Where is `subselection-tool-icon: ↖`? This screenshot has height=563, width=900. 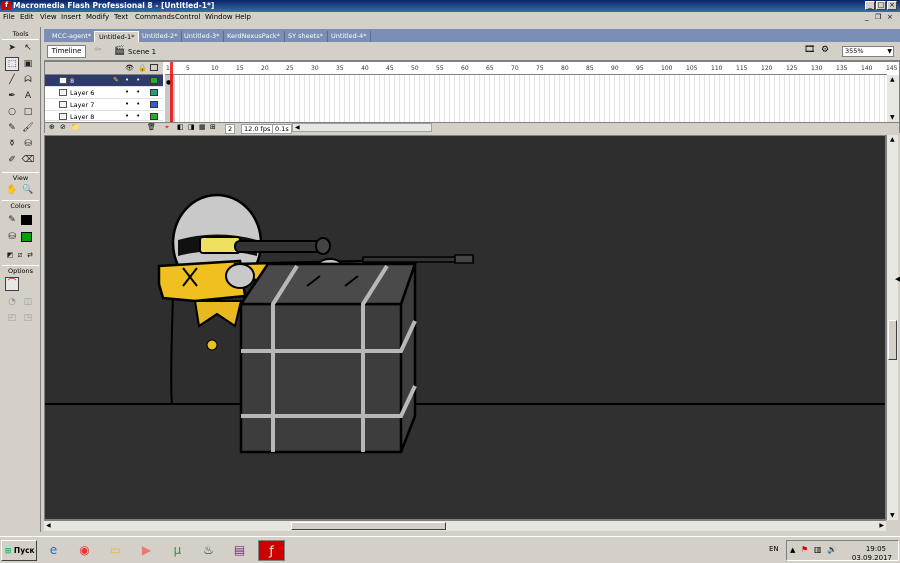
subselection-tool-icon: ↖ is located at coordinates (28, 48).